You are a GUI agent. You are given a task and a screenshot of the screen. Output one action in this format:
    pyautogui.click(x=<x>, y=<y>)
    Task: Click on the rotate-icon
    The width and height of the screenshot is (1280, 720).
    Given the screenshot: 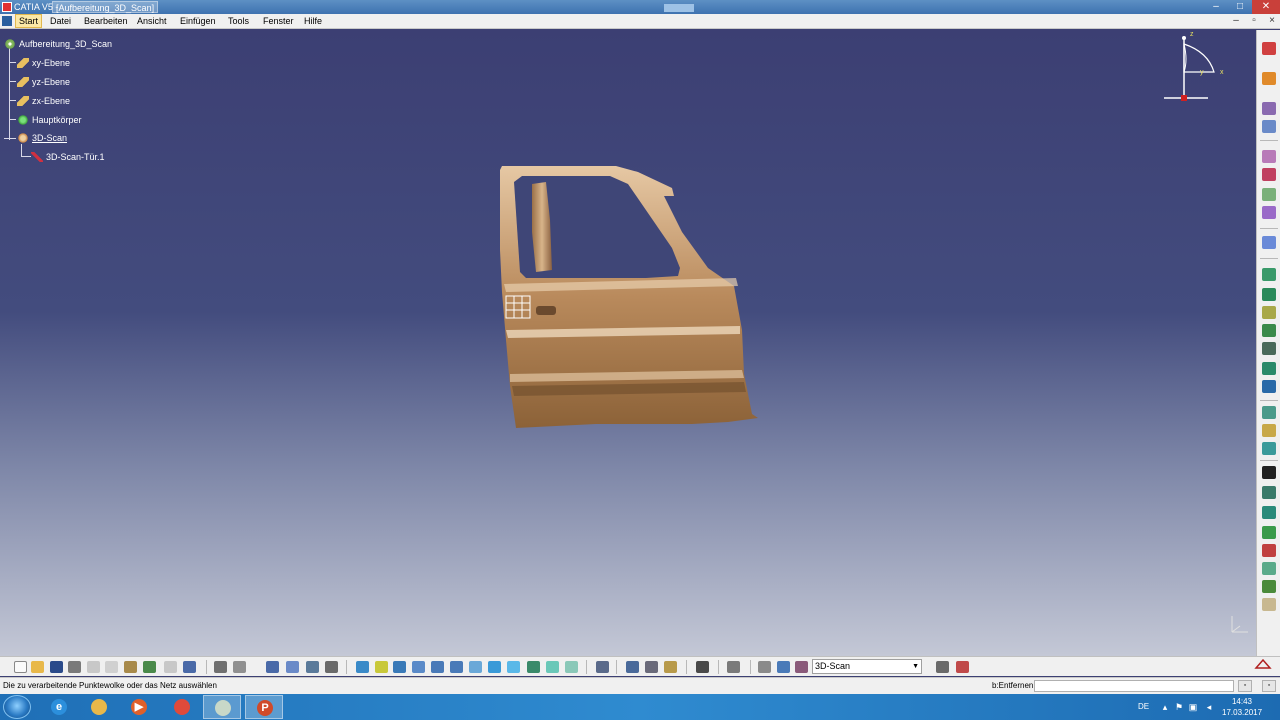 What is the action you would take?
    pyautogui.click(x=418, y=667)
    